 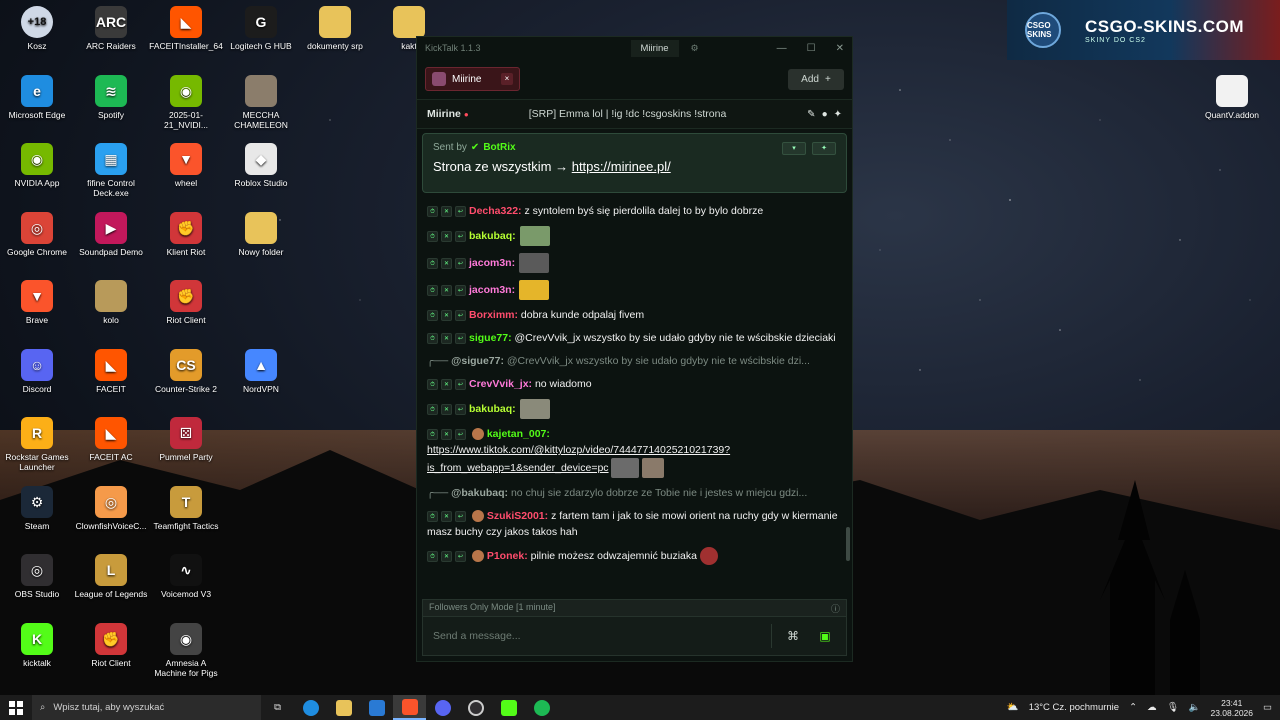 What do you see at coordinates (261, 234) in the screenshot?
I see `desktop-shortcut: Nowy folder` at bounding box center [261, 234].